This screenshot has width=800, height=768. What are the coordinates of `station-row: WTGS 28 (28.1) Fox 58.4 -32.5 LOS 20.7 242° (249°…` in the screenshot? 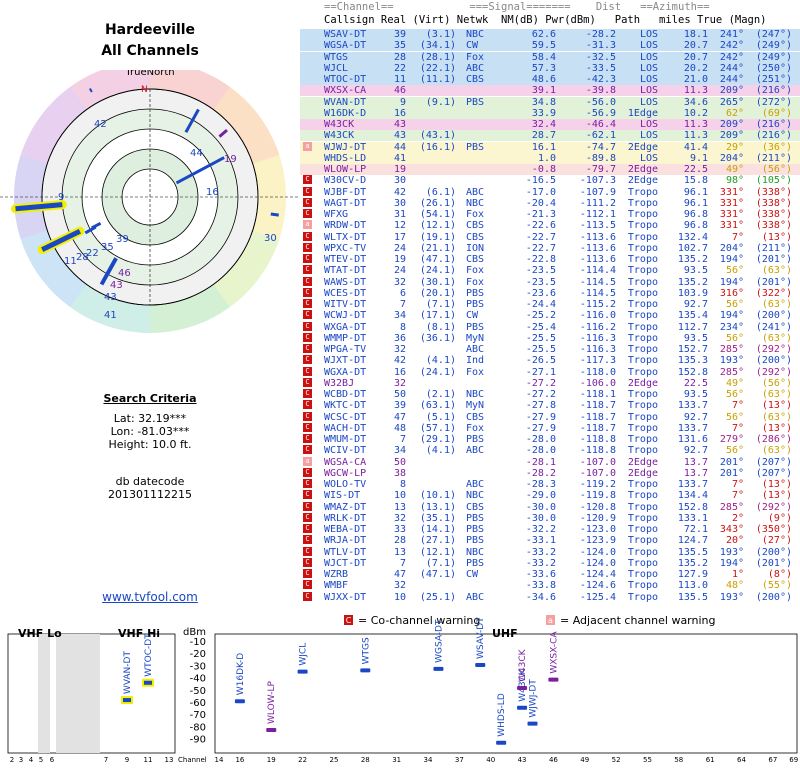 It's located at (550, 57).